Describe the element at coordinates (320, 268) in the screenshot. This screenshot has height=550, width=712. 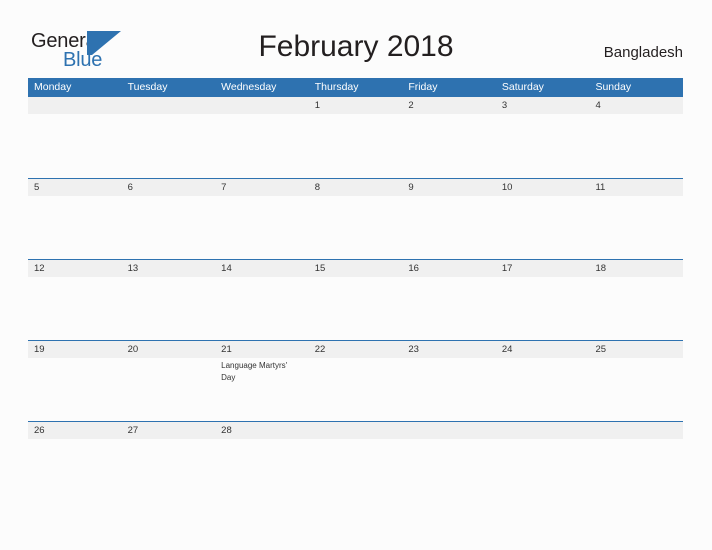
I see `day-number: 15` at that location.